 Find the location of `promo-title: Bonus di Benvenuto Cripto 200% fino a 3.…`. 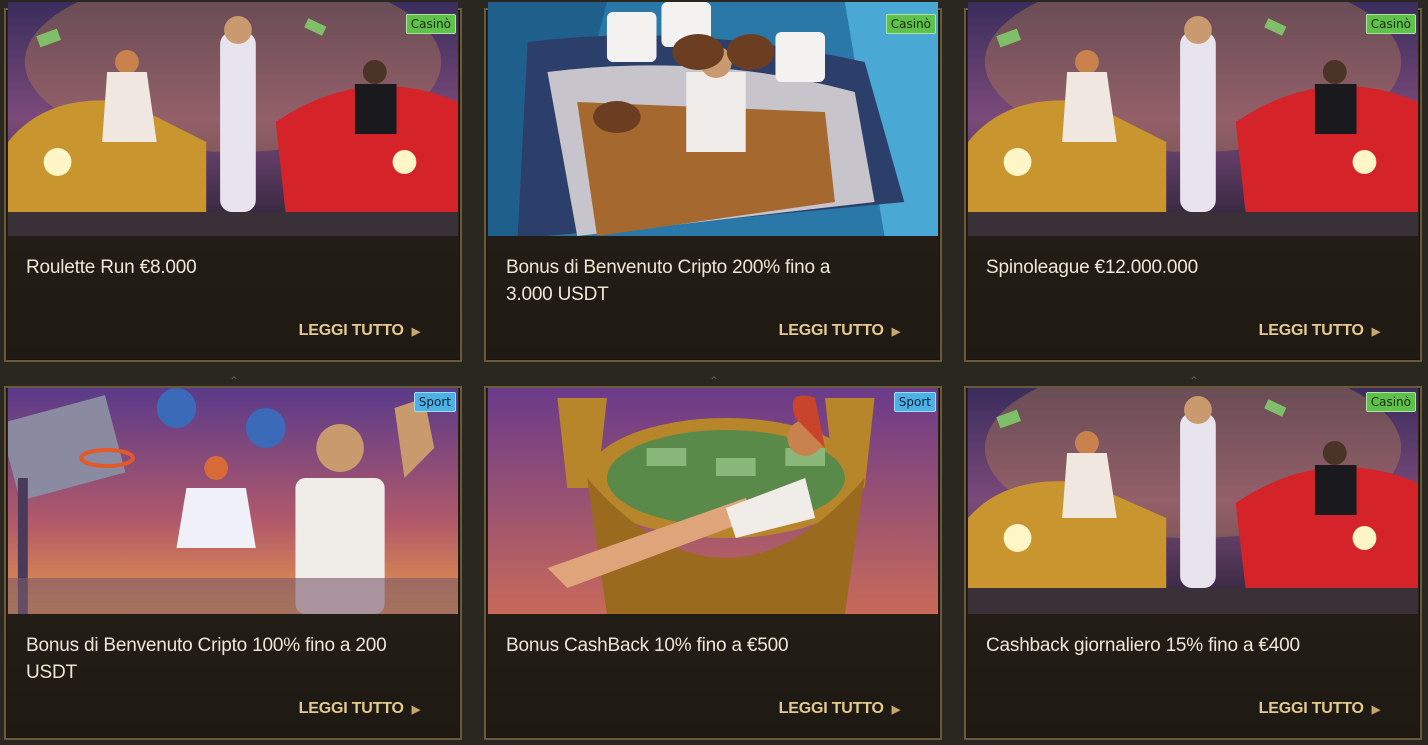

promo-title: Bonus di Benvenuto Cripto 200% fino a 3.… is located at coordinates (668, 281).